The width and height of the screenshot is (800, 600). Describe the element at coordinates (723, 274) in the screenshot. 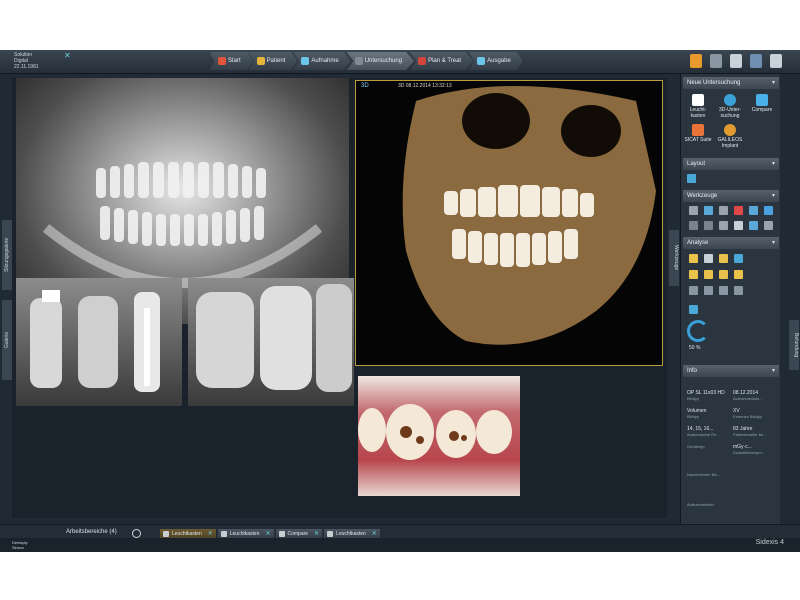

I see `angle-icon` at that location.